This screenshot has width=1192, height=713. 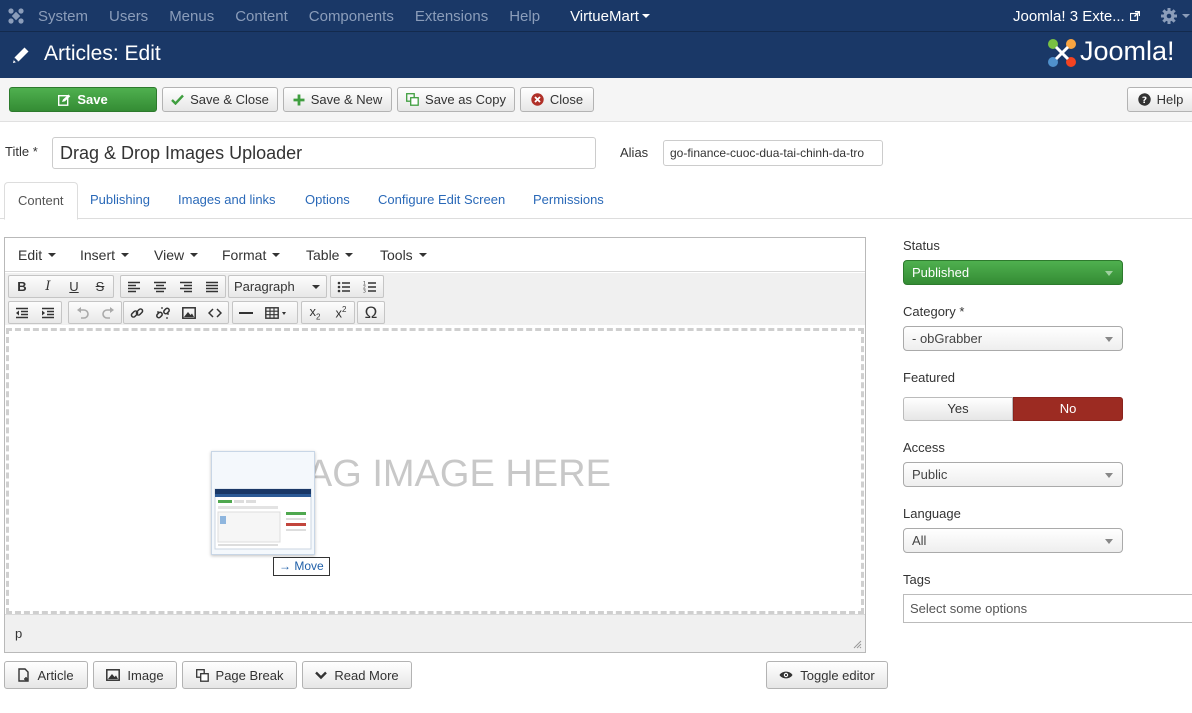 I want to click on tags-input: Select some options, so click(x=1047, y=608).